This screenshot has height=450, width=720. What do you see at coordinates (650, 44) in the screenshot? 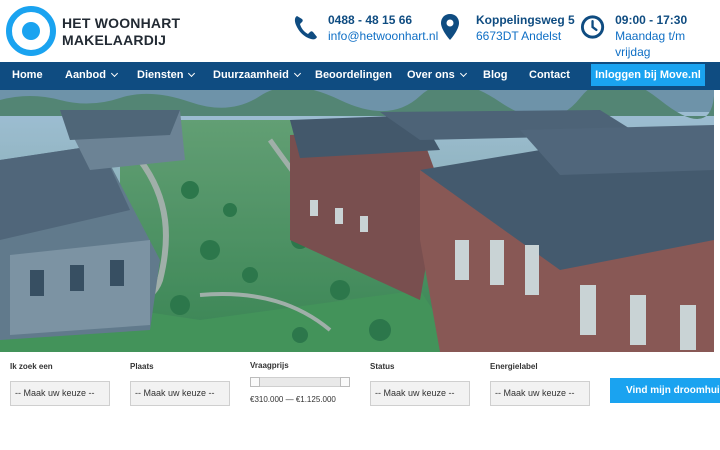
I see `opening-days: Maandag t/m vrijdag` at bounding box center [650, 44].